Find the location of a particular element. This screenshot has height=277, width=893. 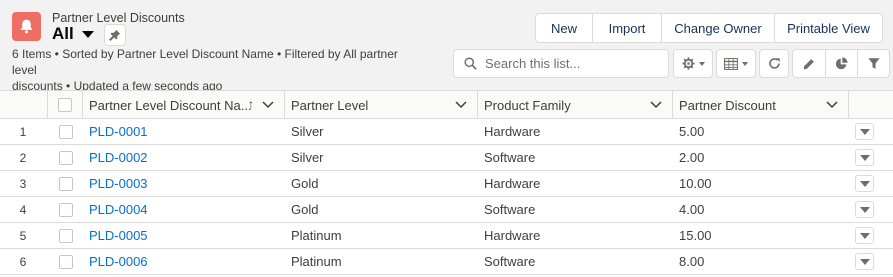

table-row: 3 PLD-0003 Gold Hardware 10.00 is located at coordinates (446, 184).